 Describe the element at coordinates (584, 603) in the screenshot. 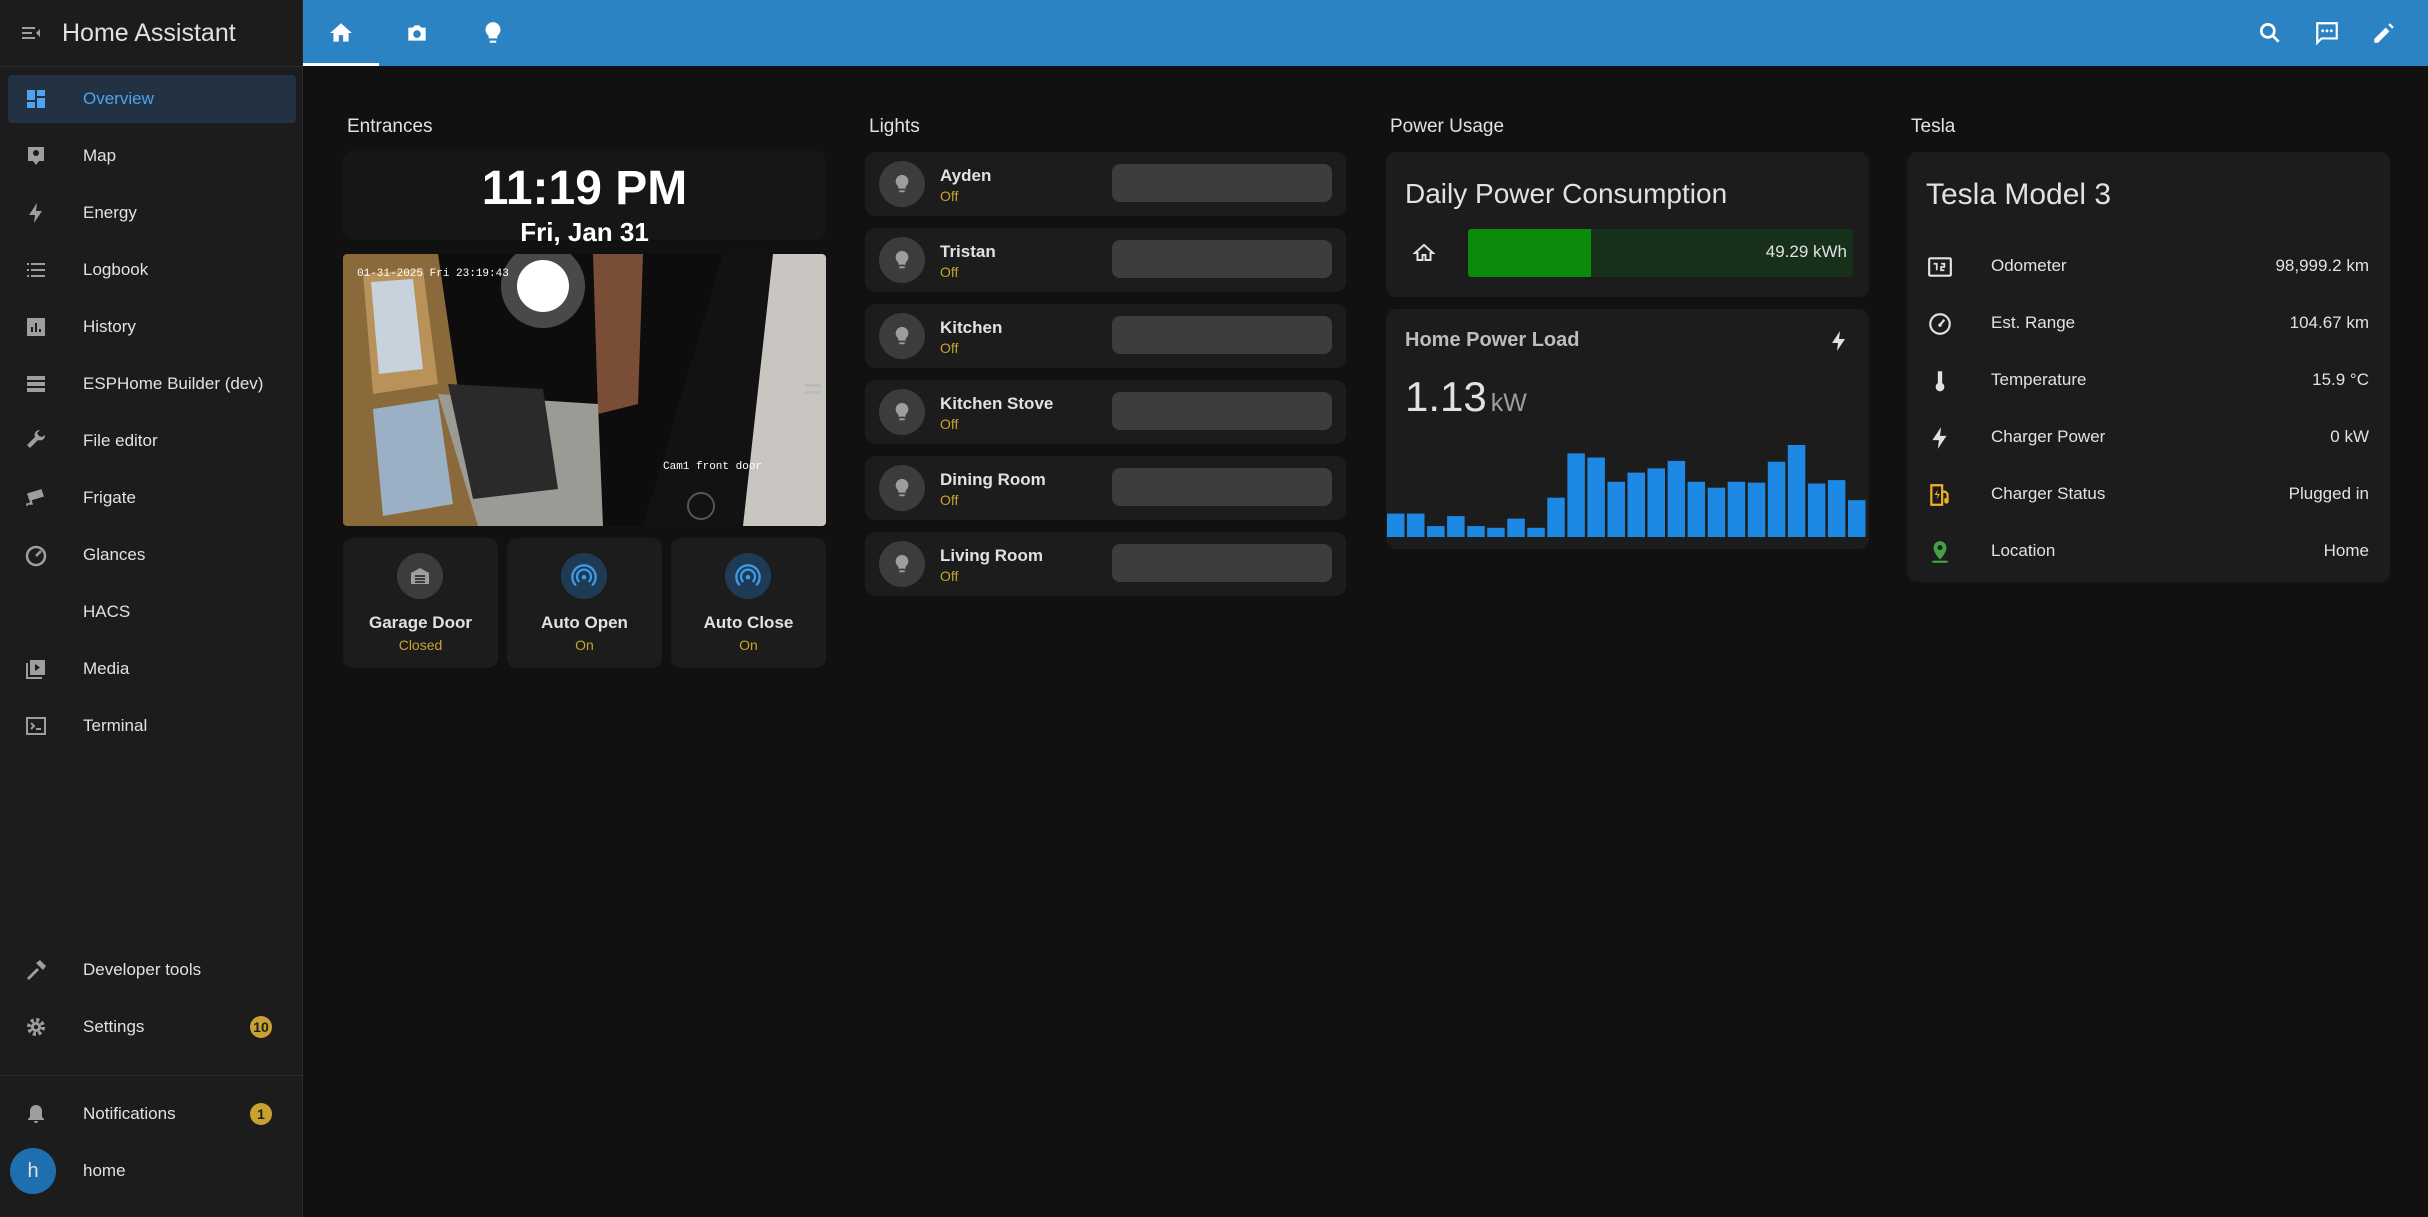

I see `tile-auto-open: Auto Open On` at that location.